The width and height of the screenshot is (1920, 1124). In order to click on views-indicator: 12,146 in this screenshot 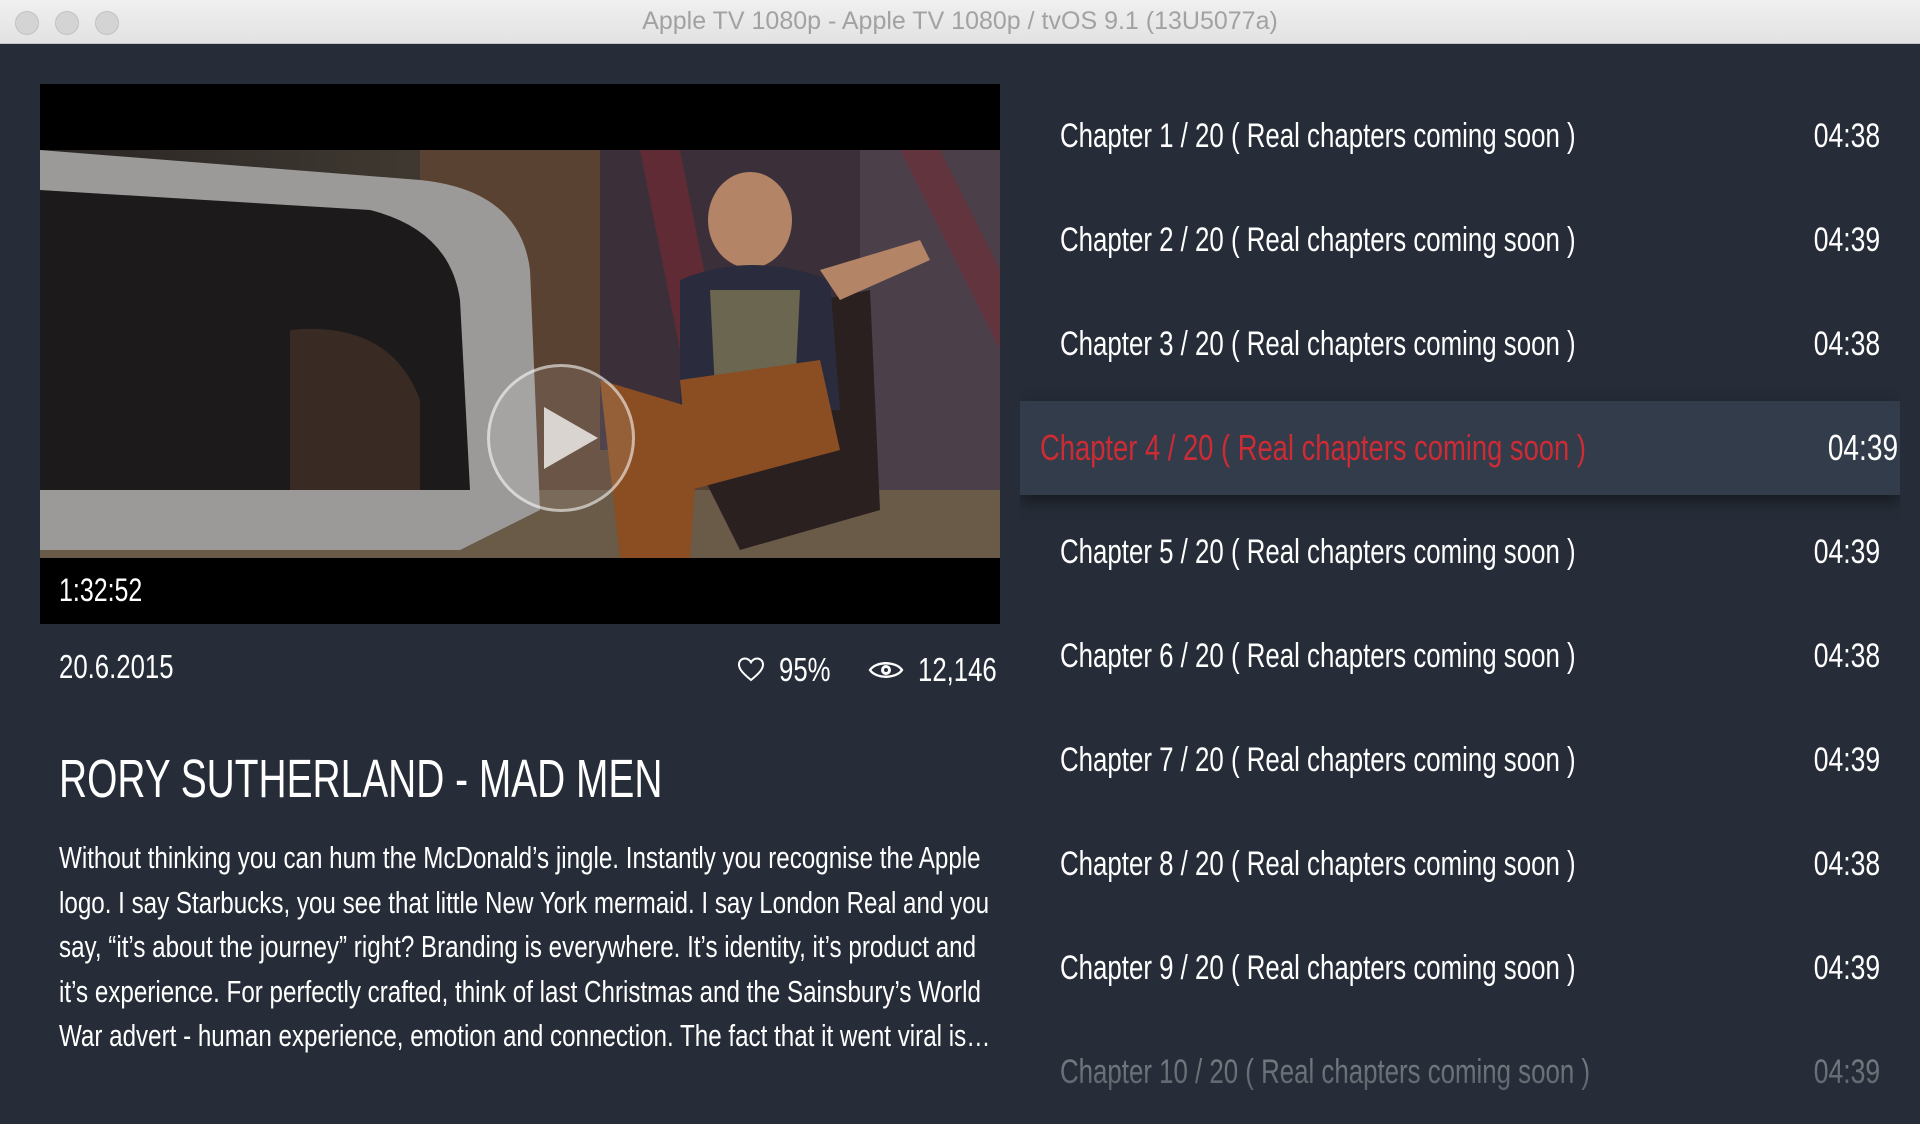, I will do `click(943, 670)`.